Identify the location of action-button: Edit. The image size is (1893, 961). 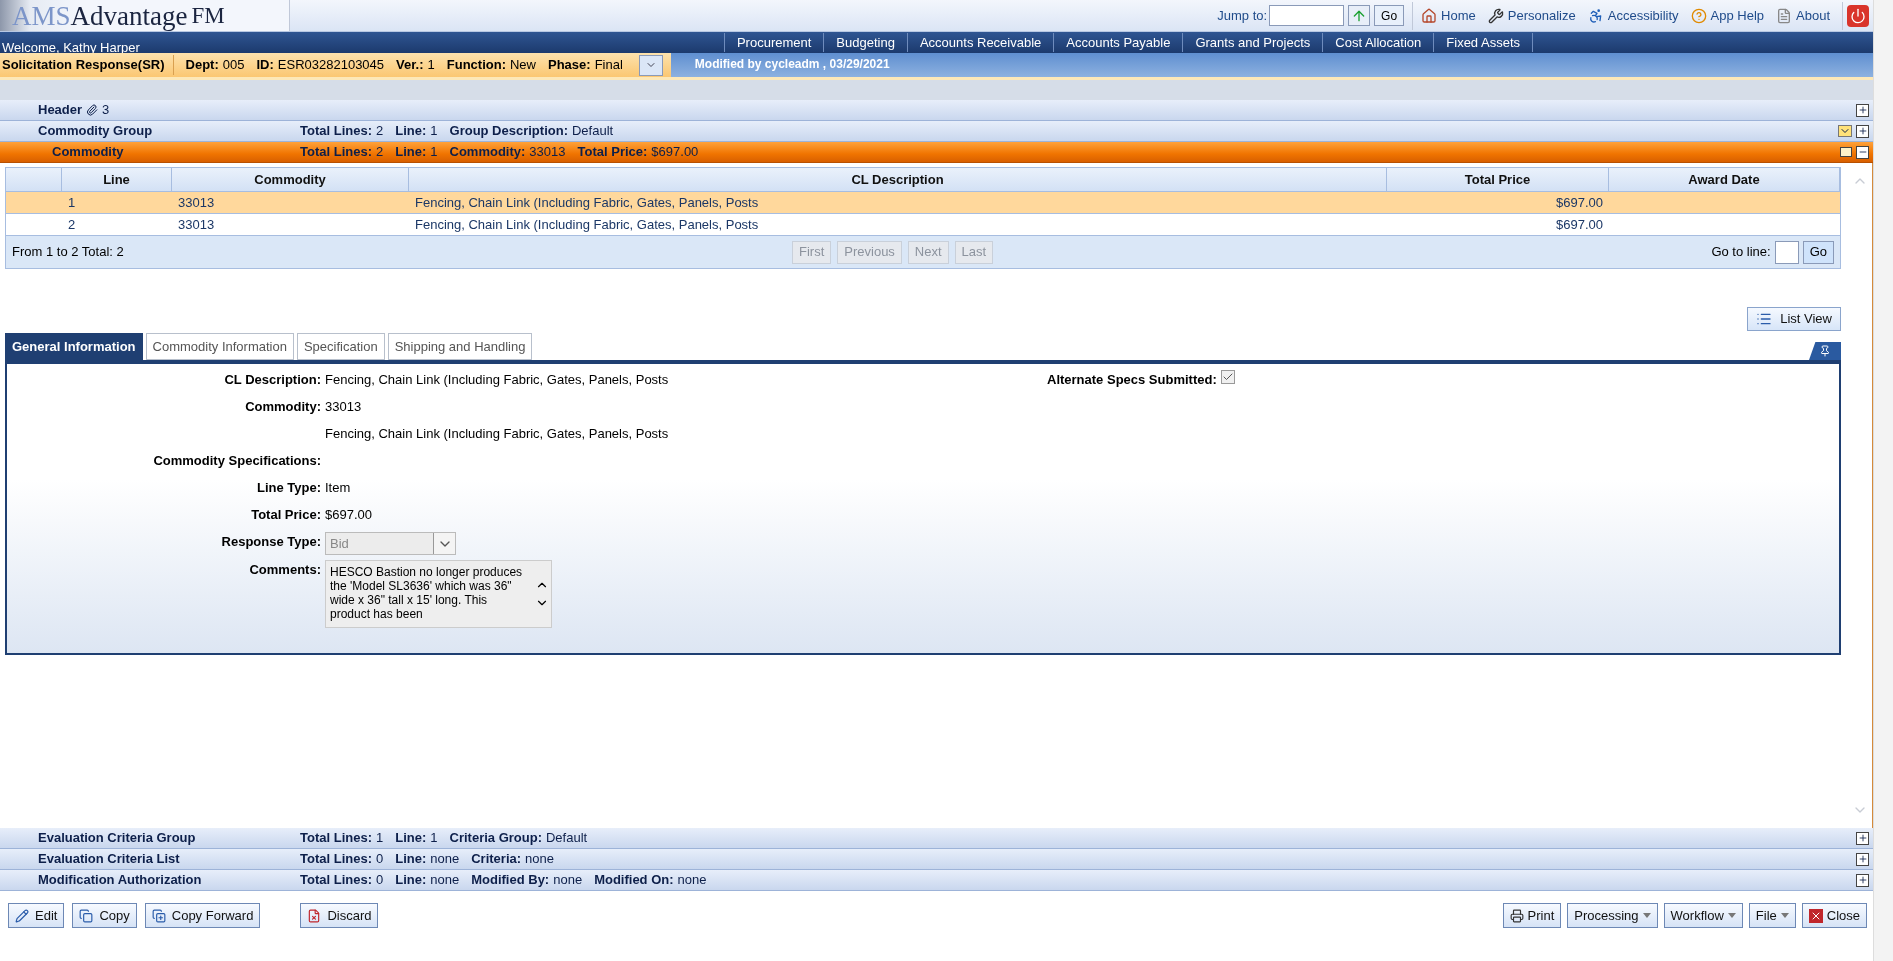
(36, 915).